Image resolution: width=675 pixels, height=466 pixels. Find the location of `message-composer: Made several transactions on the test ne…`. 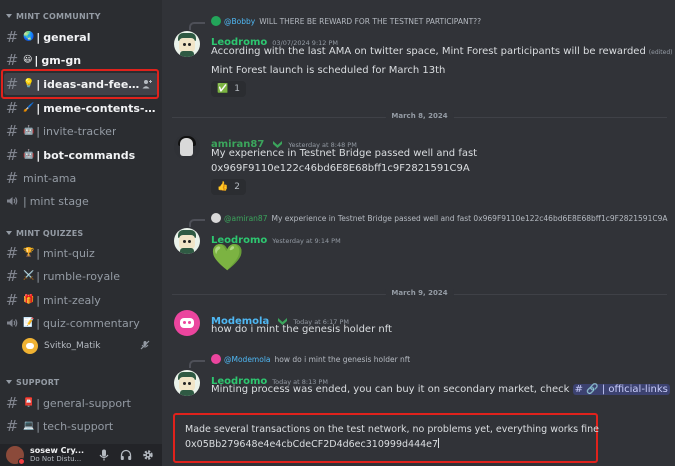

message-composer: Made several transactions on the test ne… is located at coordinates (386, 438).